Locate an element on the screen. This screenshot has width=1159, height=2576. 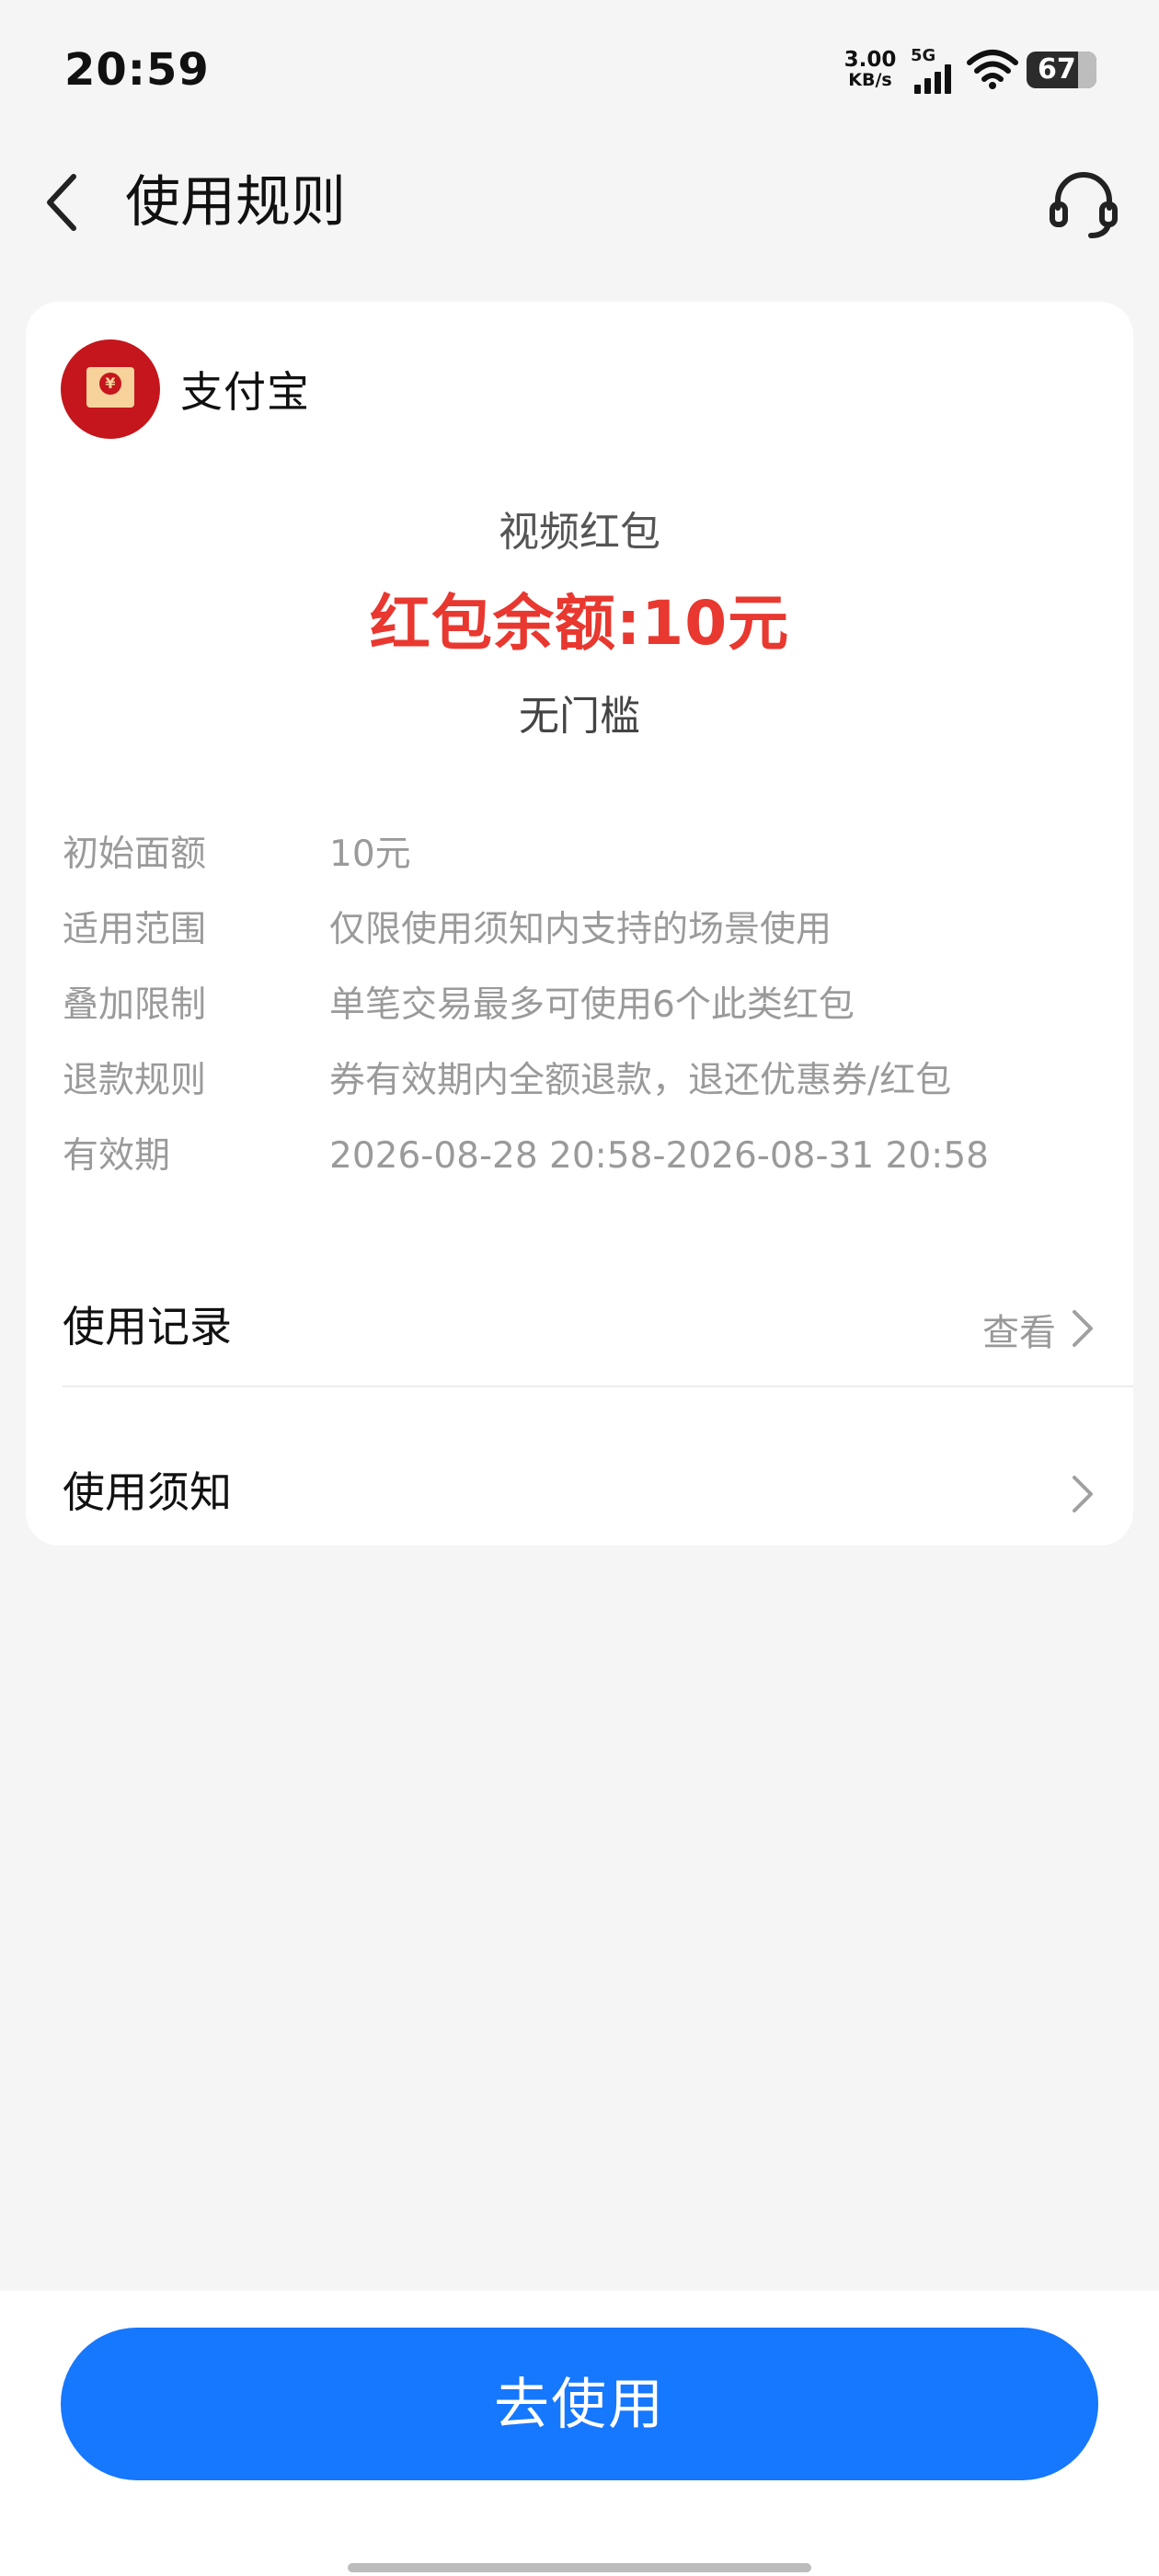
view-link: 查看 is located at coordinates (1019, 1329).